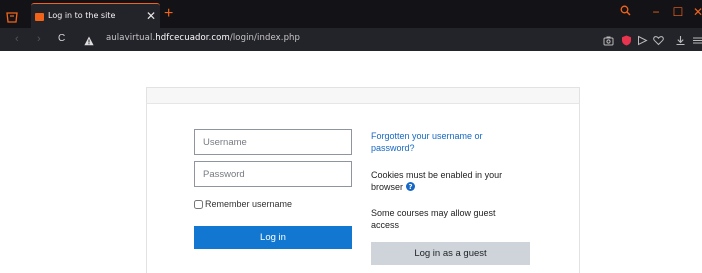 Image resolution: width=702 pixels, height=273 pixels. I want to click on forgot-username-password-link: Forgotten your username or password?, so click(441, 142).